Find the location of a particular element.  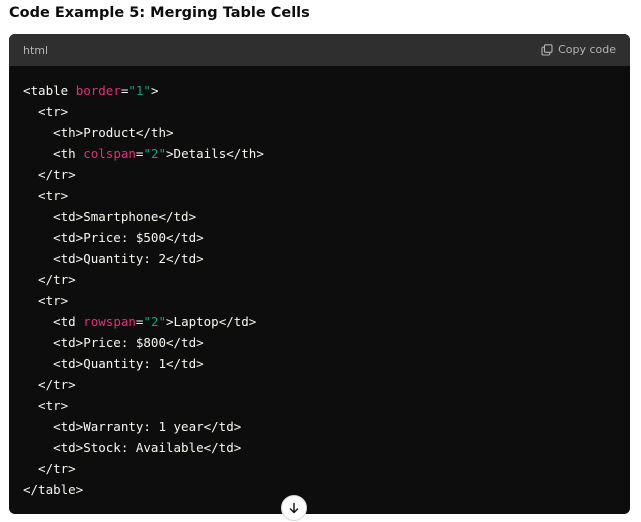

code-text: <td>Quantity: 1</td> is located at coordinates (113, 363).